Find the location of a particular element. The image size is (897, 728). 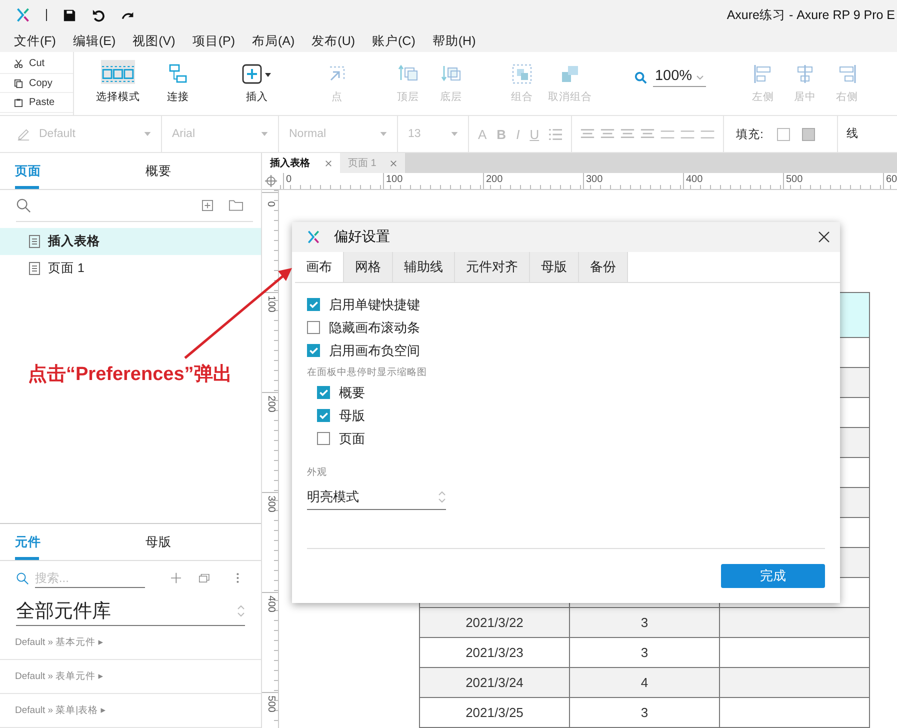

send-back-icon is located at coordinates (451, 74).